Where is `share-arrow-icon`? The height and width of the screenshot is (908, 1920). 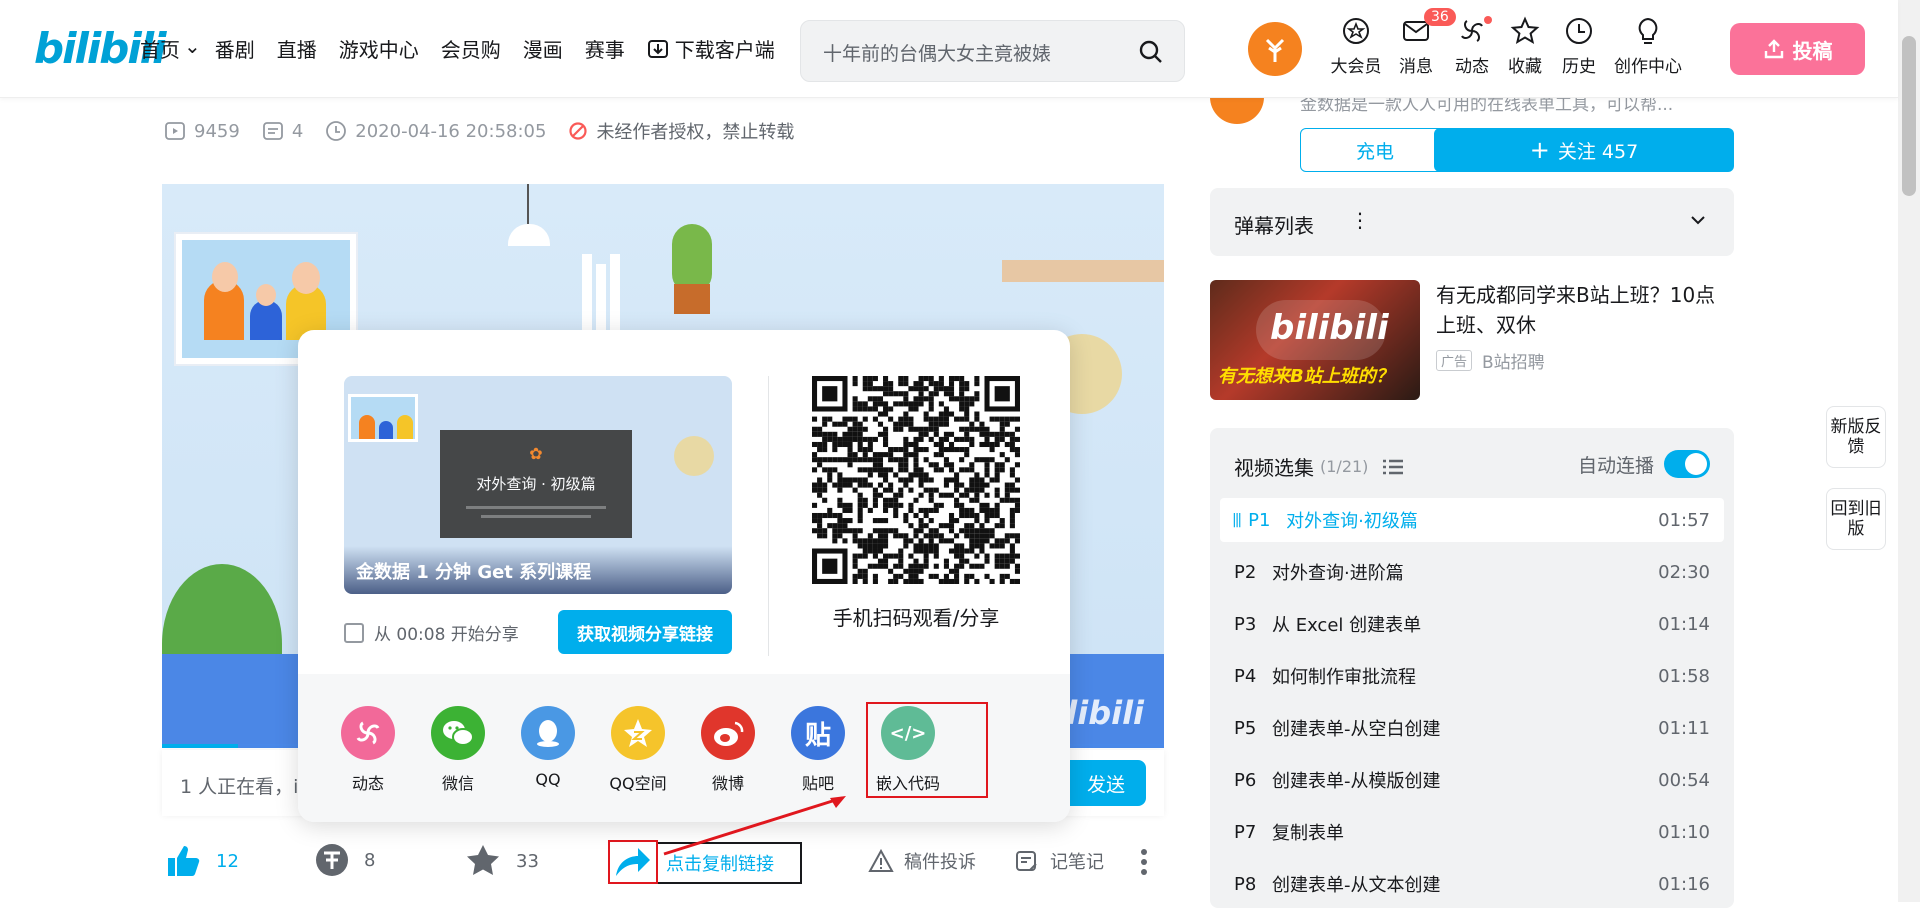
share-arrow-icon is located at coordinates (633, 862).